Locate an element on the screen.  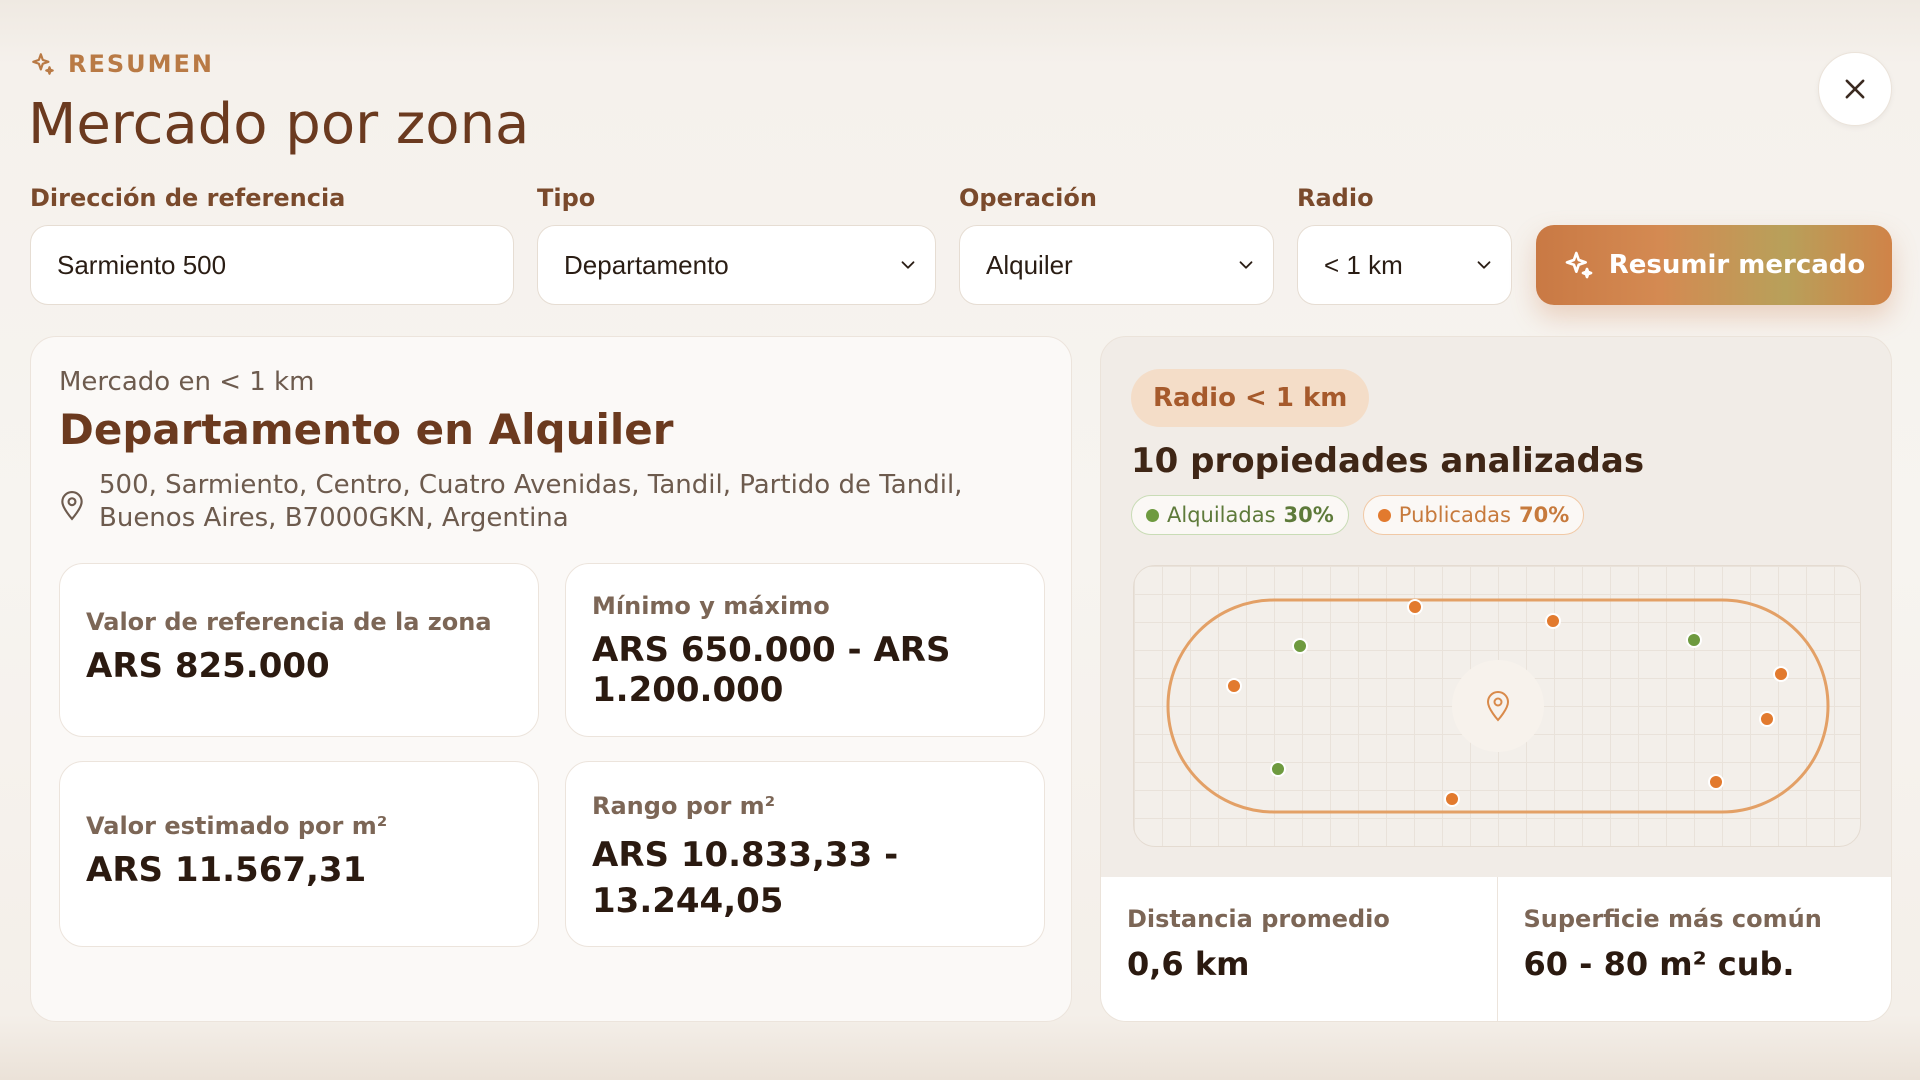
page-title: Mercado por zona is located at coordinates (279, 124).